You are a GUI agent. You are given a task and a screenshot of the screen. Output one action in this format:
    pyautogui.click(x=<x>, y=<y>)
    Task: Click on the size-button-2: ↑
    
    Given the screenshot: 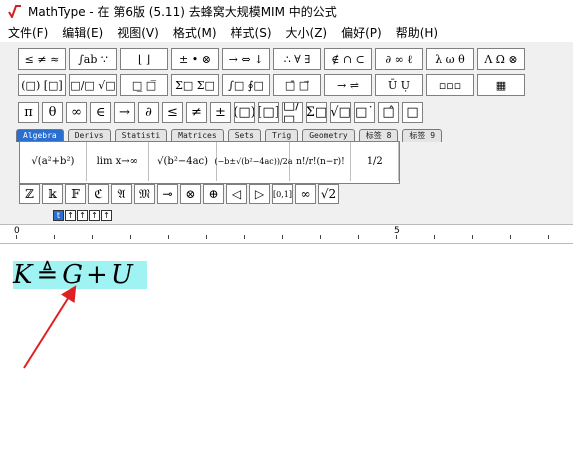 What is the action you would take?
    pyautogui.click(x=82, y=215)
    